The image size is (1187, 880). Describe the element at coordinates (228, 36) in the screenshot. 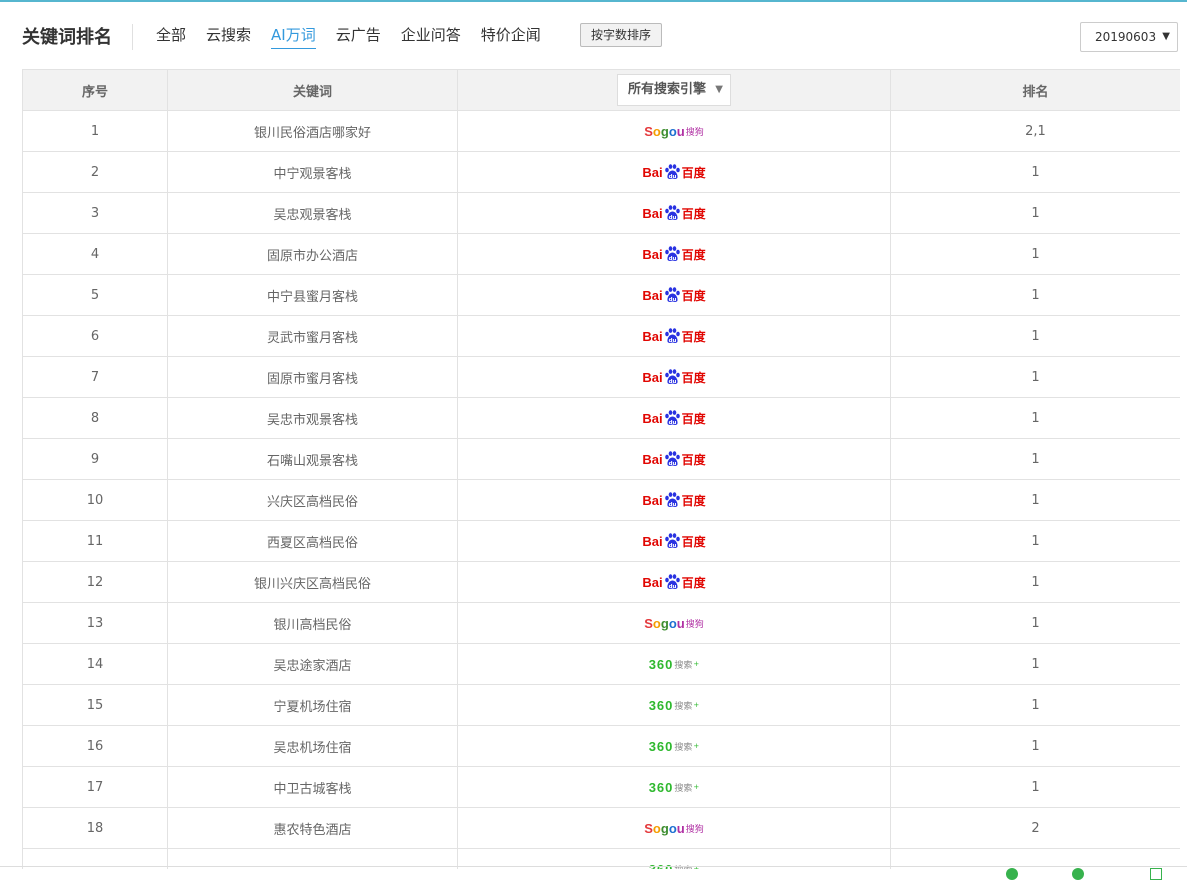

I see `tab-cloud-search: 云搜索` at that location.